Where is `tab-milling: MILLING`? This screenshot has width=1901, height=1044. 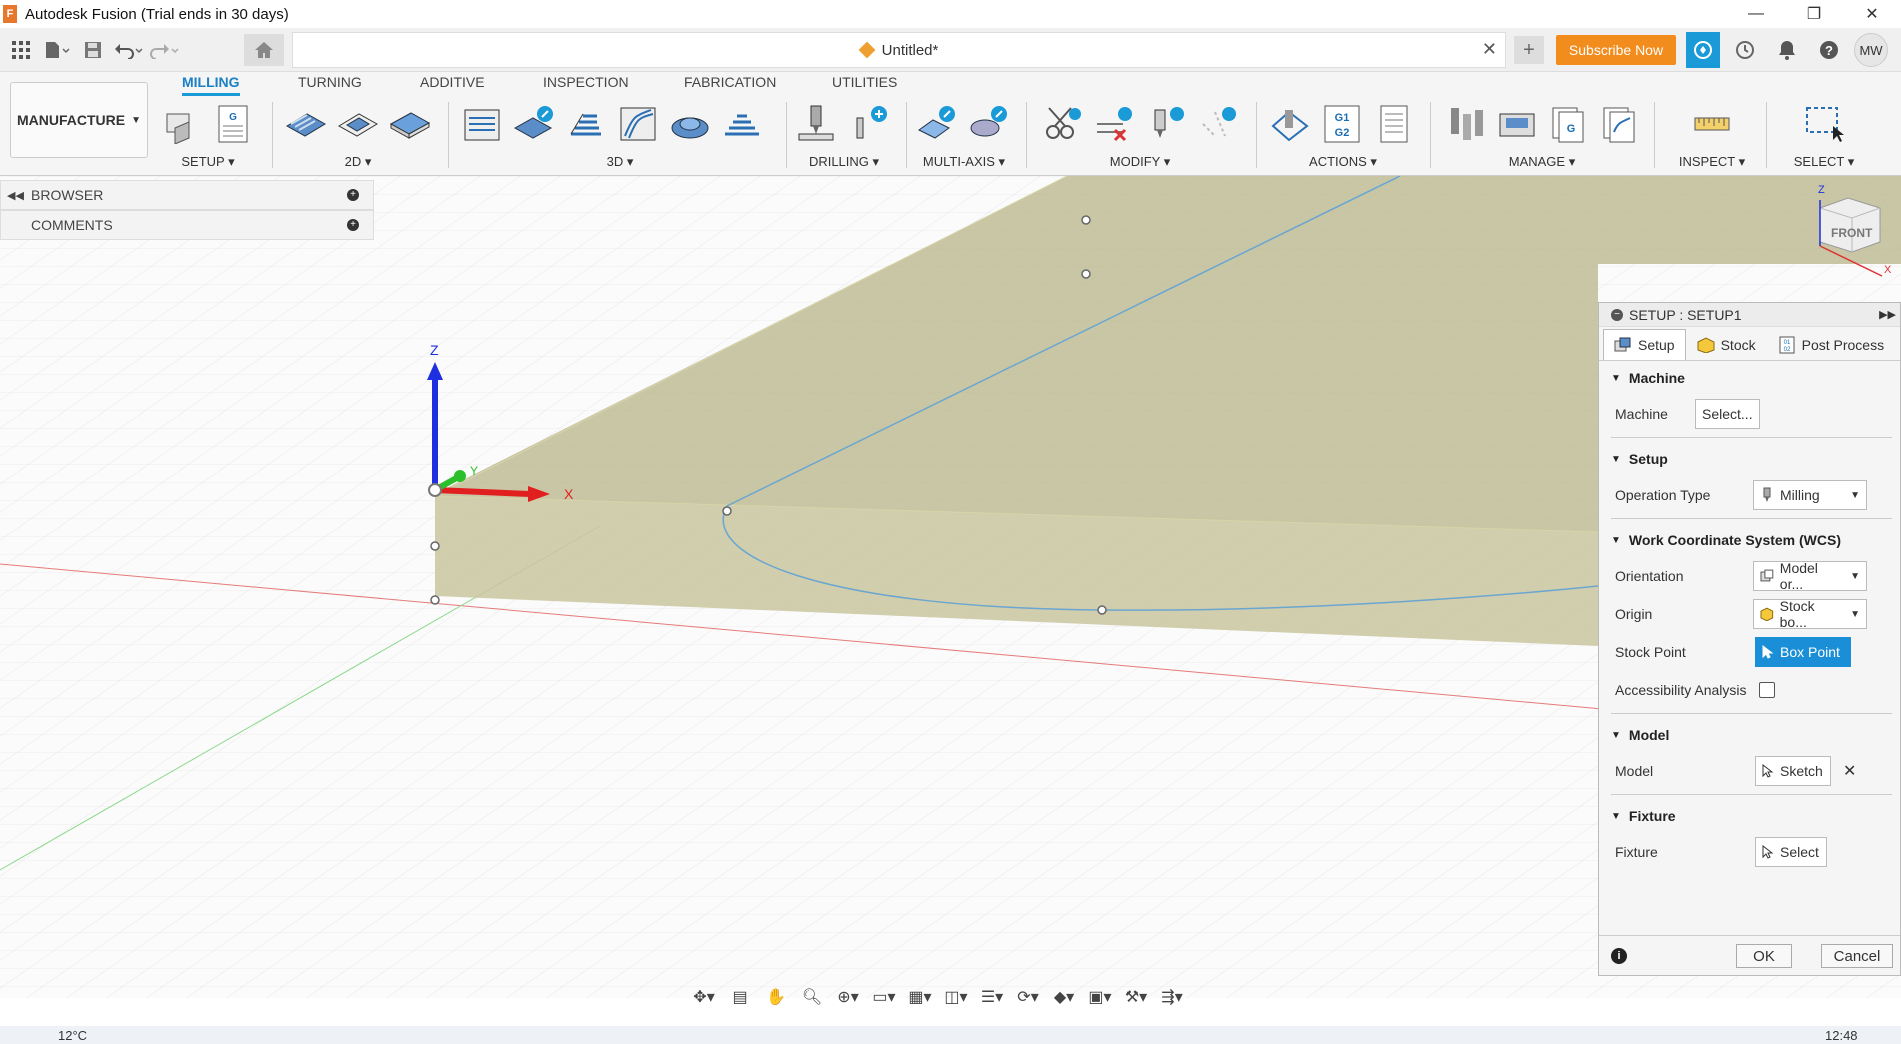
tab-milling: MILLING is located at coordinates (211, 85).